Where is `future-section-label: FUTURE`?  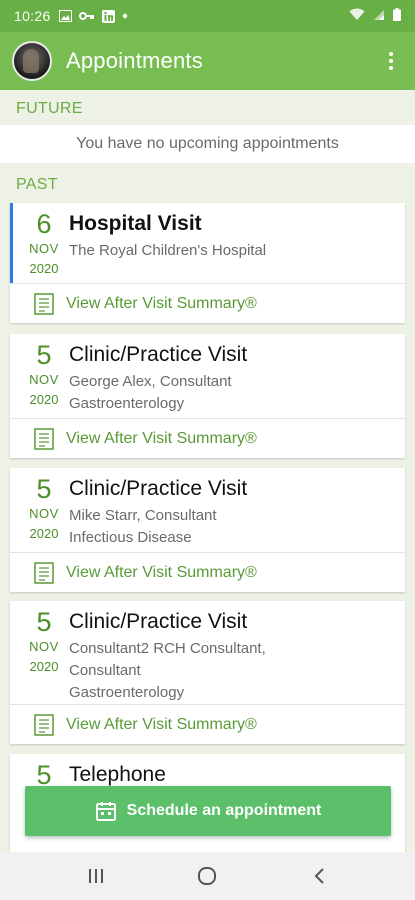 future-section-label: FUTURE is located at coordinates (49, 108).